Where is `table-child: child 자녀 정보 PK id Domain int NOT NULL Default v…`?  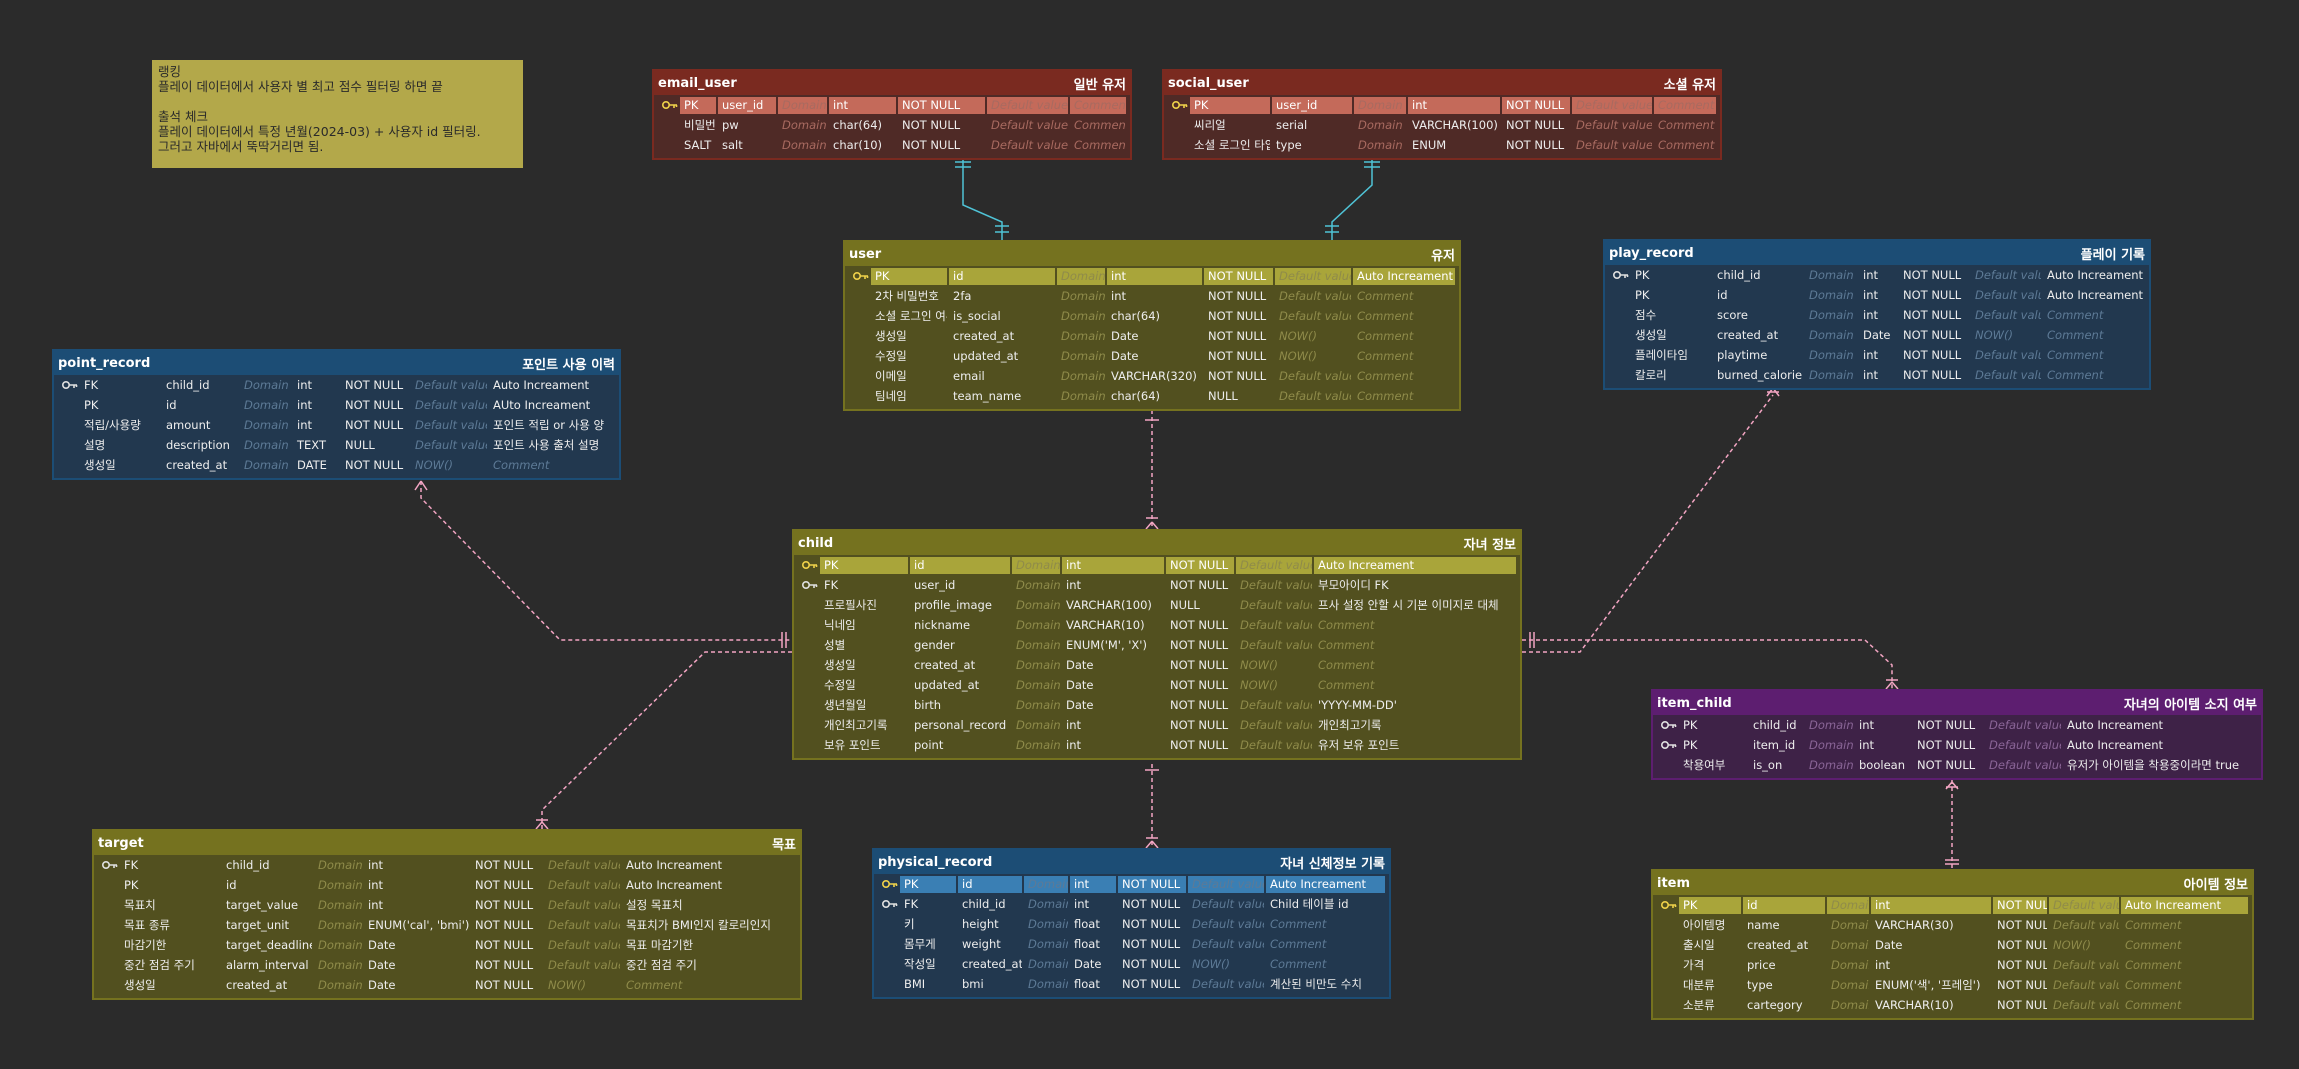
table-child: child 자녀 정보 PK id Domain int NOT NULL Default v… is located at coordinates (1157, 644).